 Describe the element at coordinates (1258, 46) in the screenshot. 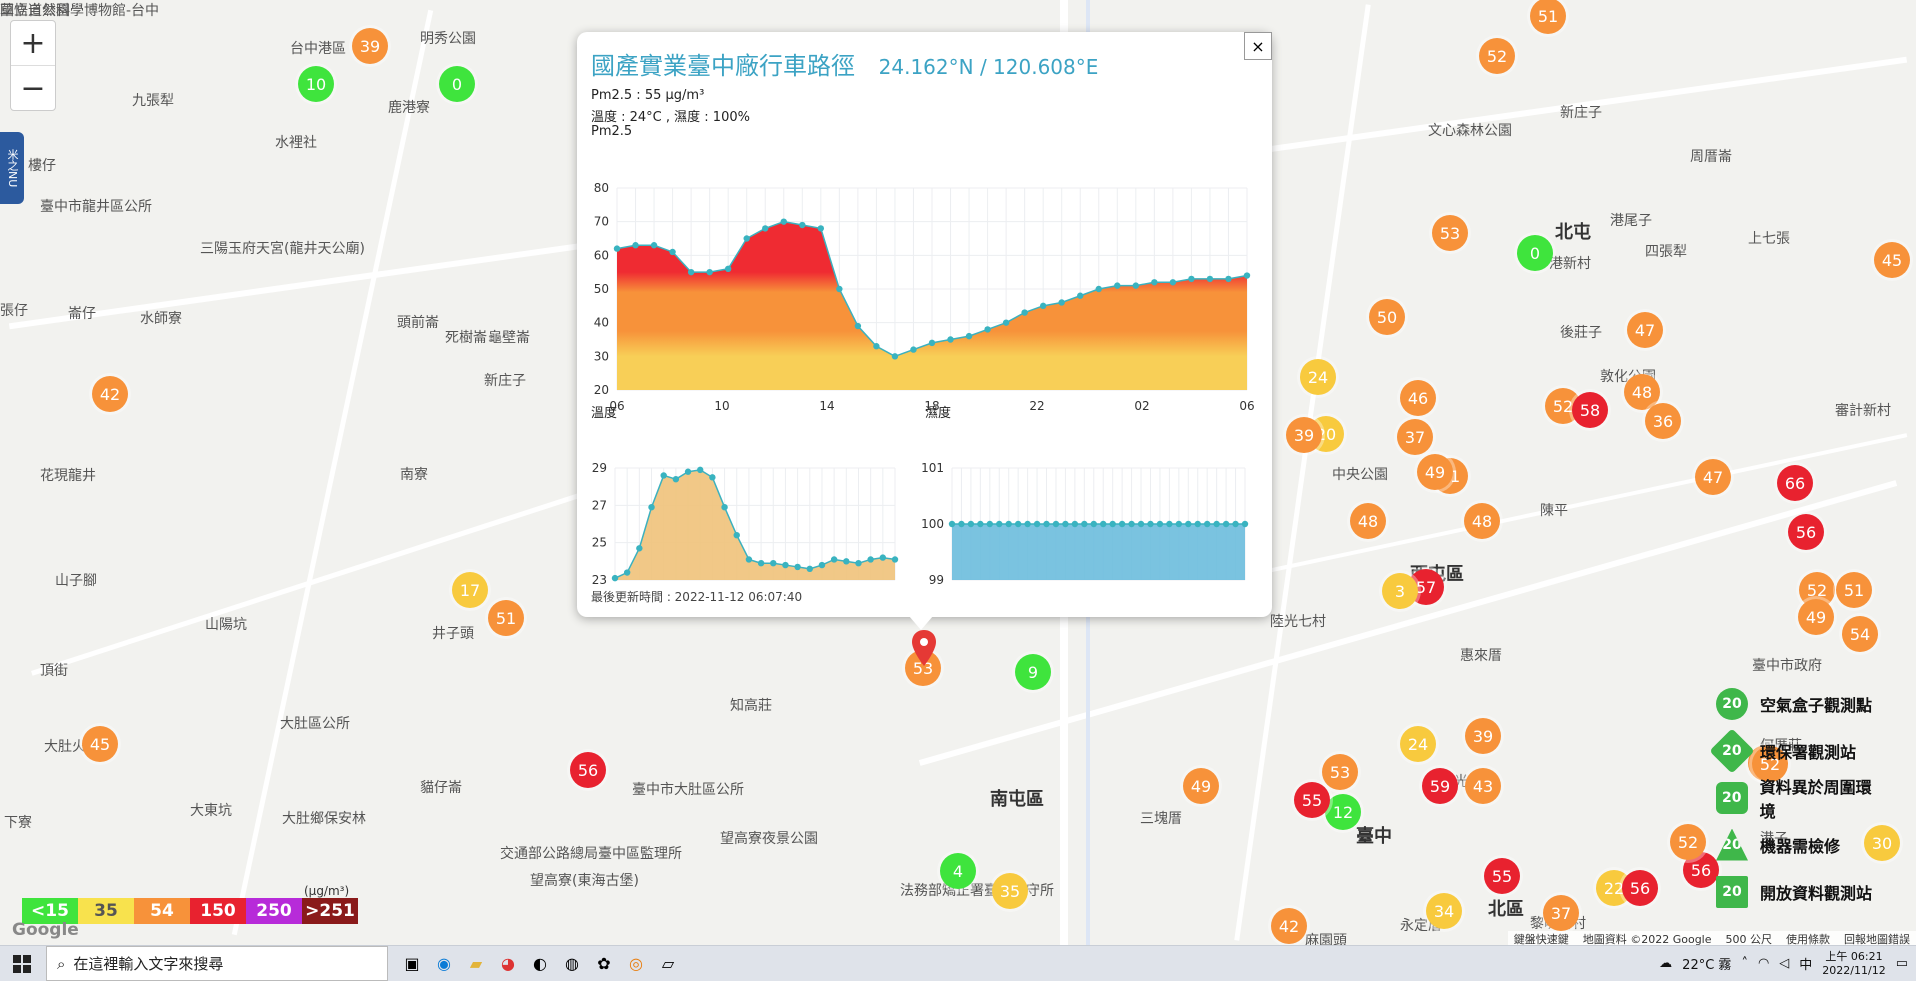

I see `close-icon: ×` at that location.